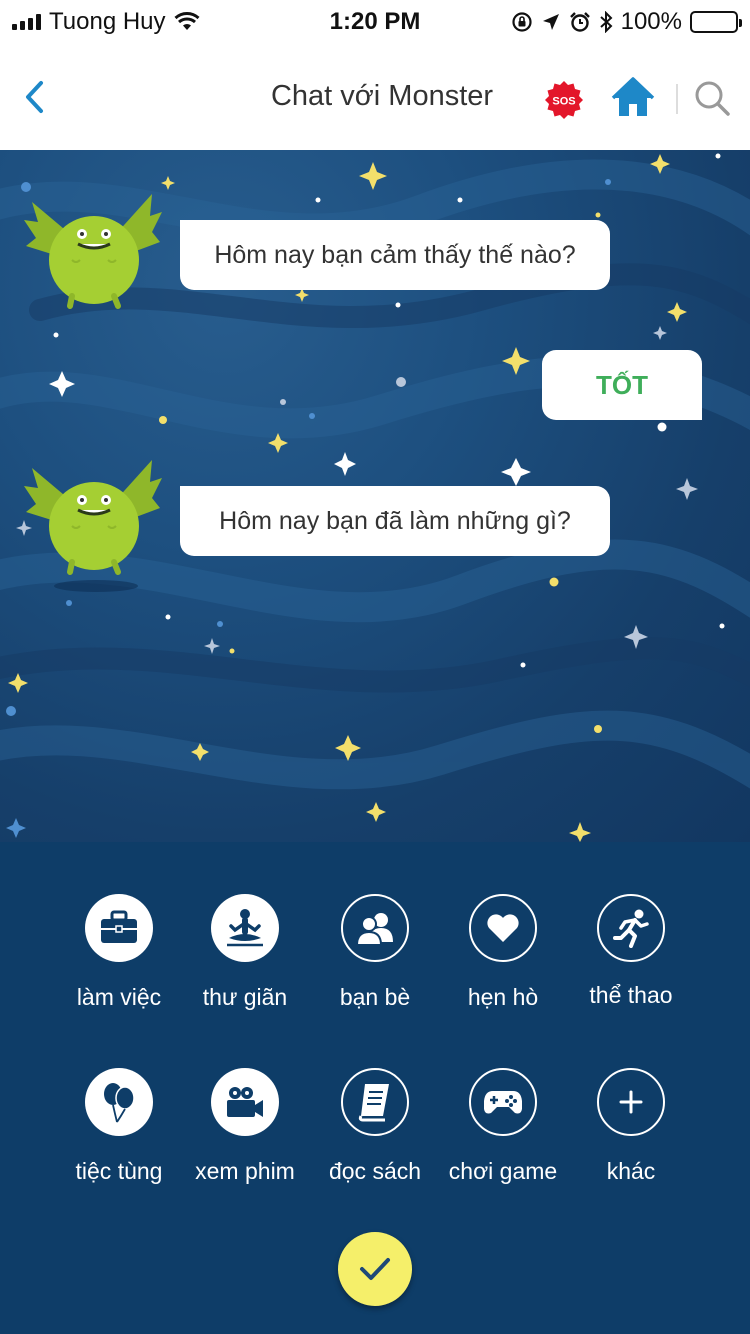 The image size is (750, 1334). What do you see at coordinates (375, 1171) in the screenshot?
I see `activity-label: đọc sách` at bounding box center [375, 1171].